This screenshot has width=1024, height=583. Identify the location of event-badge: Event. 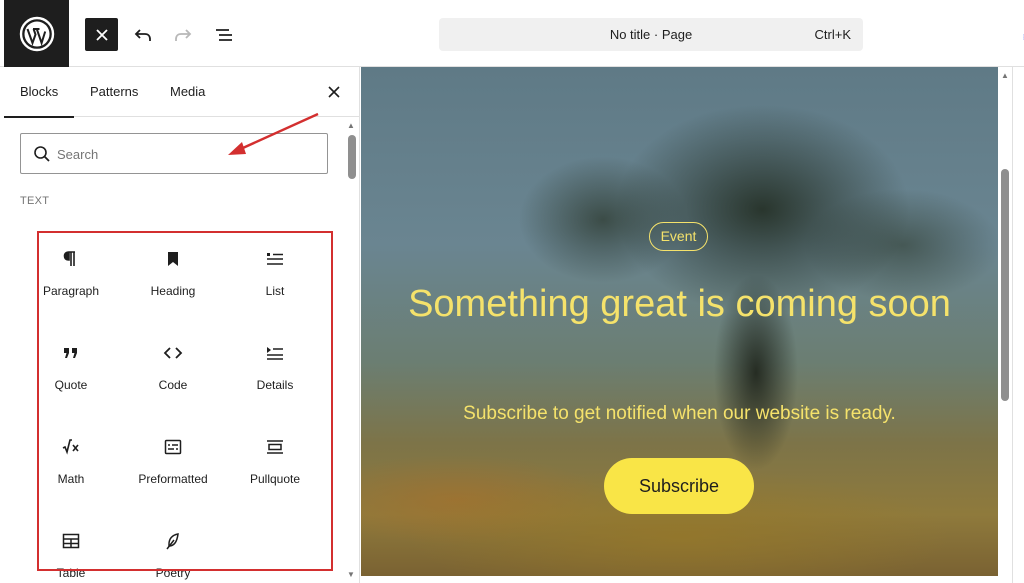
(678, 236).